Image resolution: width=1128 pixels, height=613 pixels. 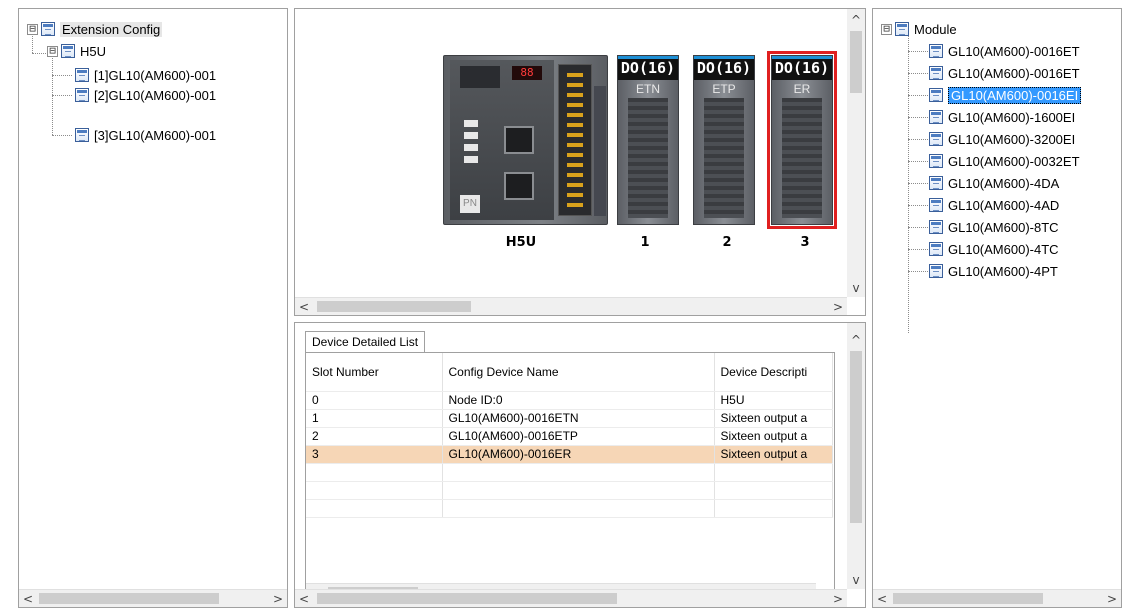 I want to click on cell-name: GL10(AM600)-0016ETP, so click(x=578, y=436).